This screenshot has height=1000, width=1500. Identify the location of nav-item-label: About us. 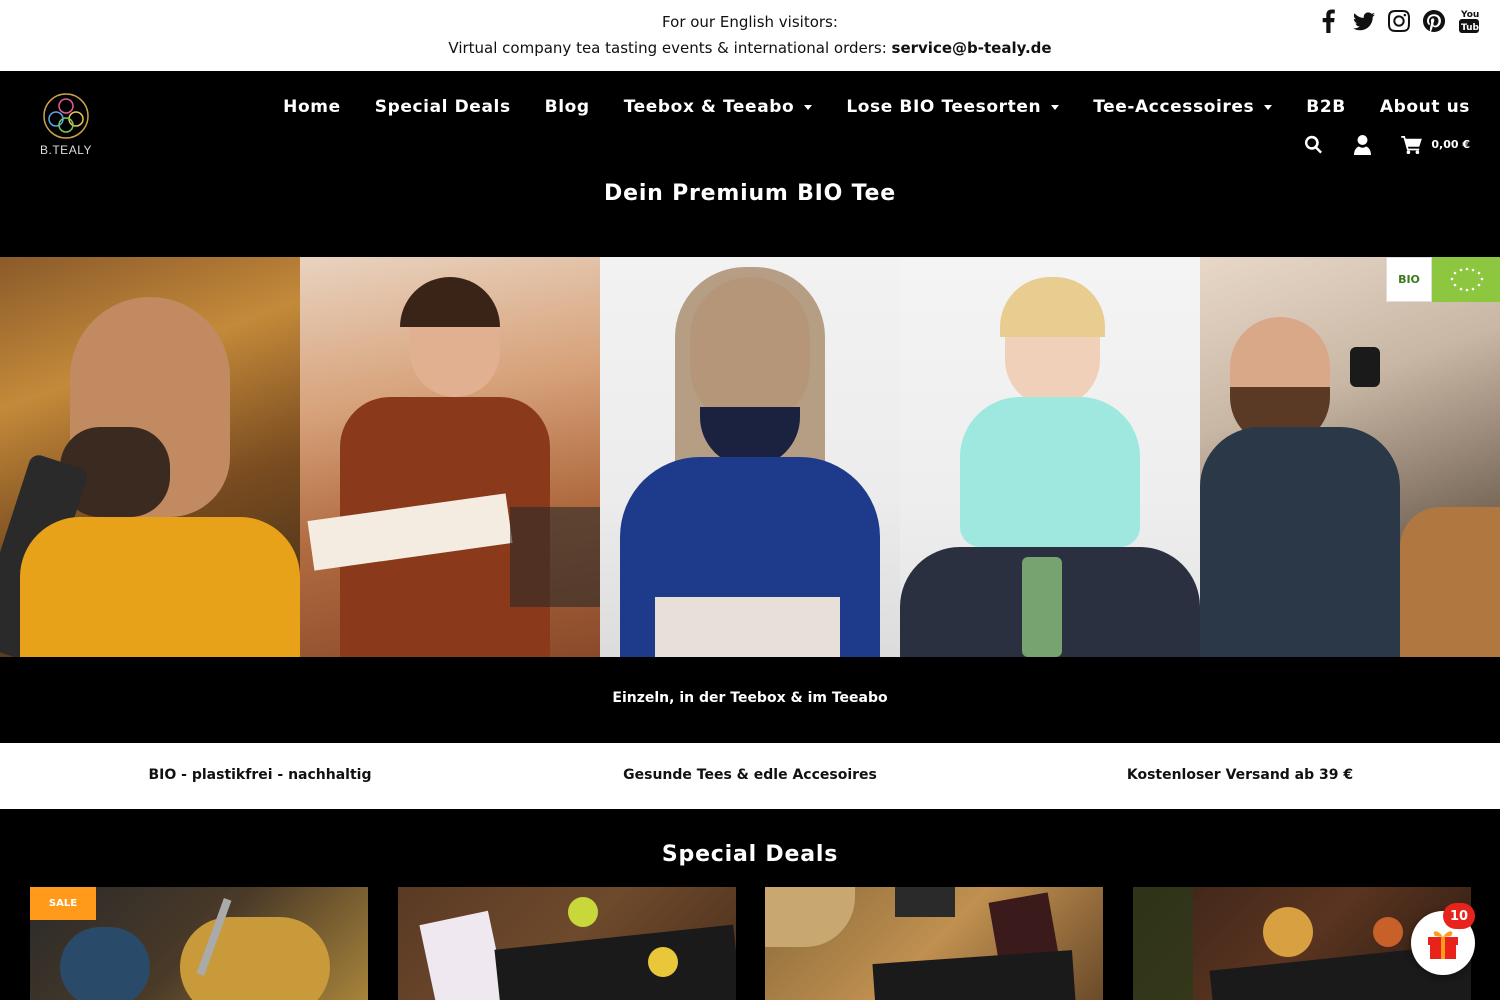
(1424, 107).